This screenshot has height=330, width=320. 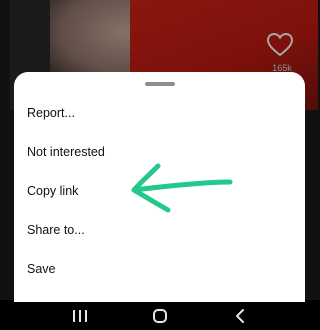 What do you see at coordinates (80, 316) in the screenshot?
I see `recent-apps-icon` at bounding box center [80, 316].